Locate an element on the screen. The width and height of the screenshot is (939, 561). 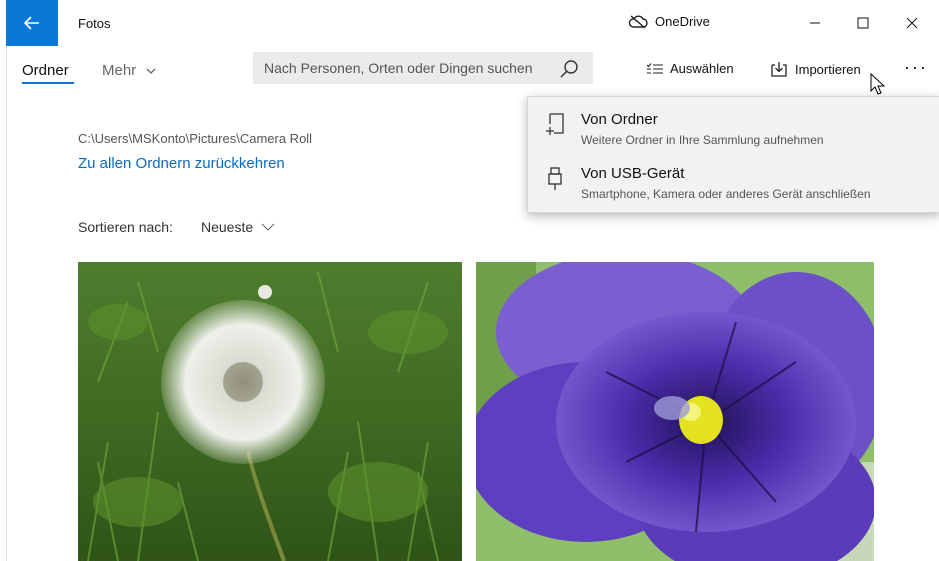
sort-label: Sortieren nach: is located at coordinates (125, 227).